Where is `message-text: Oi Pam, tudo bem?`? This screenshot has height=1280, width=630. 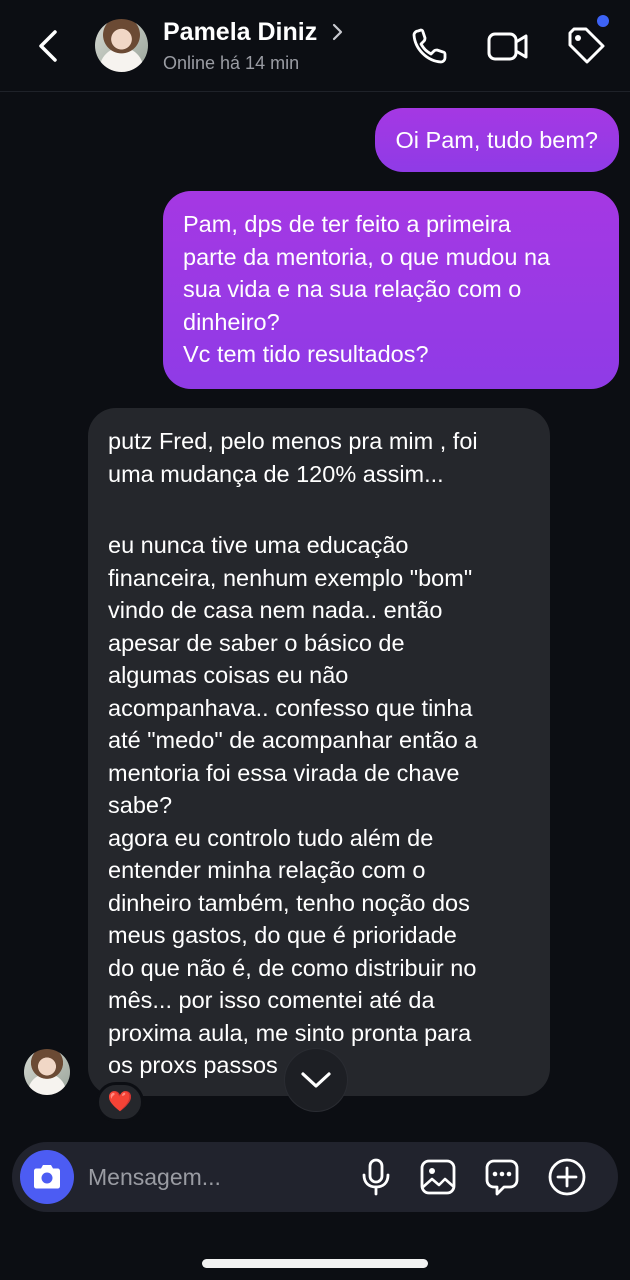 message-text: Oi Pam, tudo bem? is located at coordinates (496, 140).